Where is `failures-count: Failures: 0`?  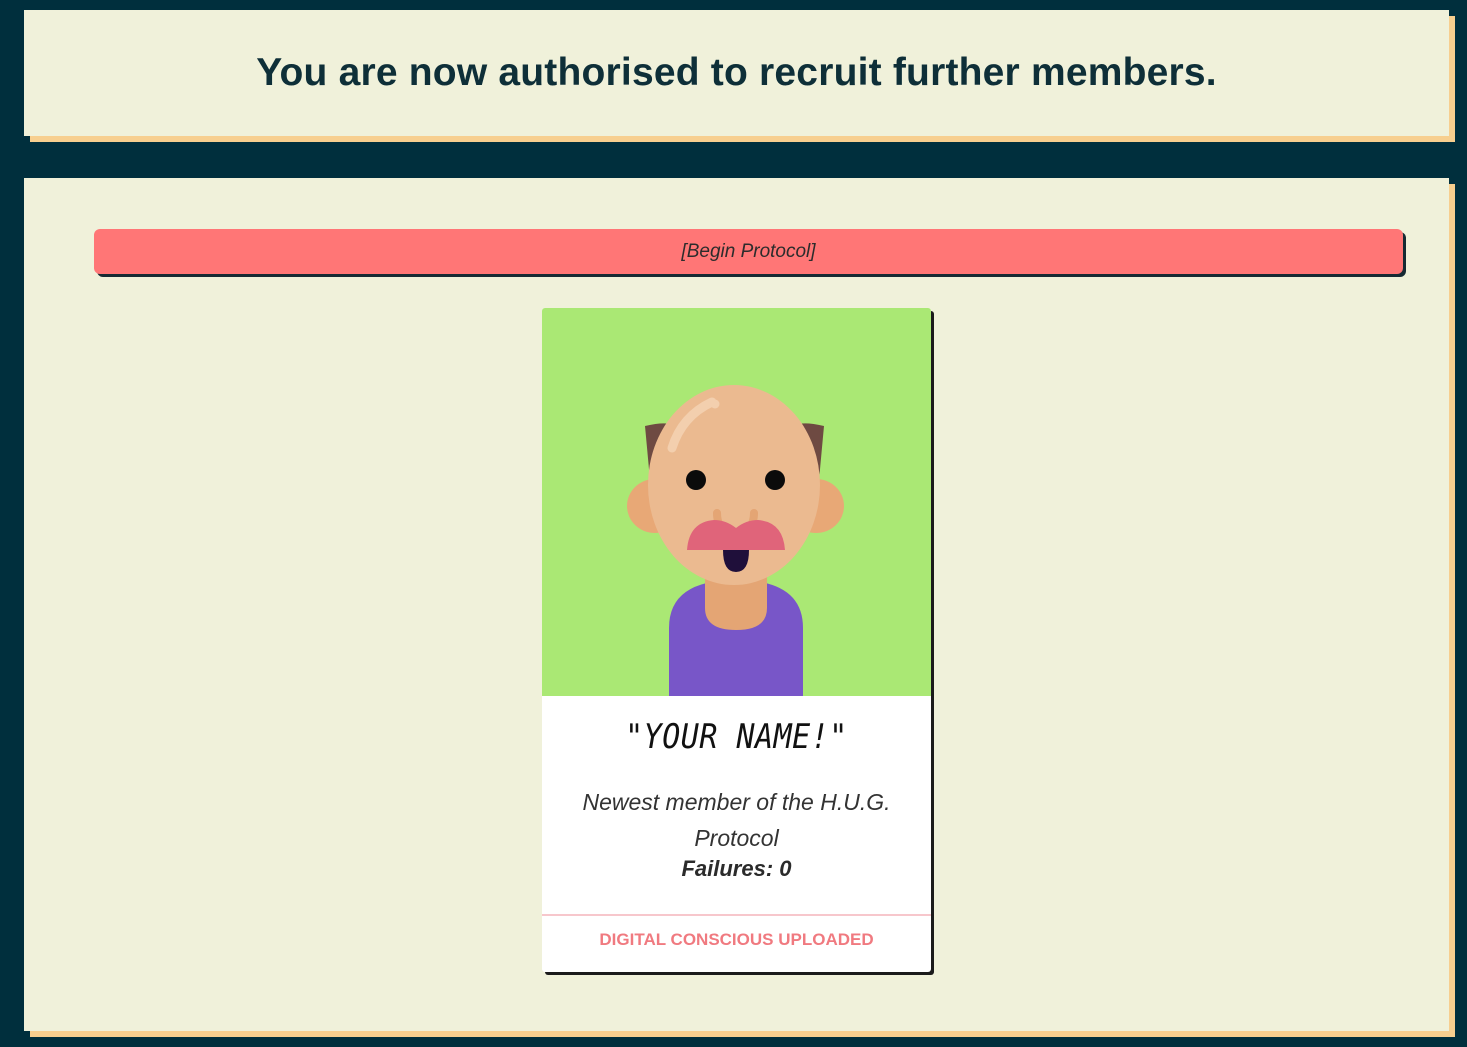
failures-count: Failures: 0 is located at coordinates (736, 868).